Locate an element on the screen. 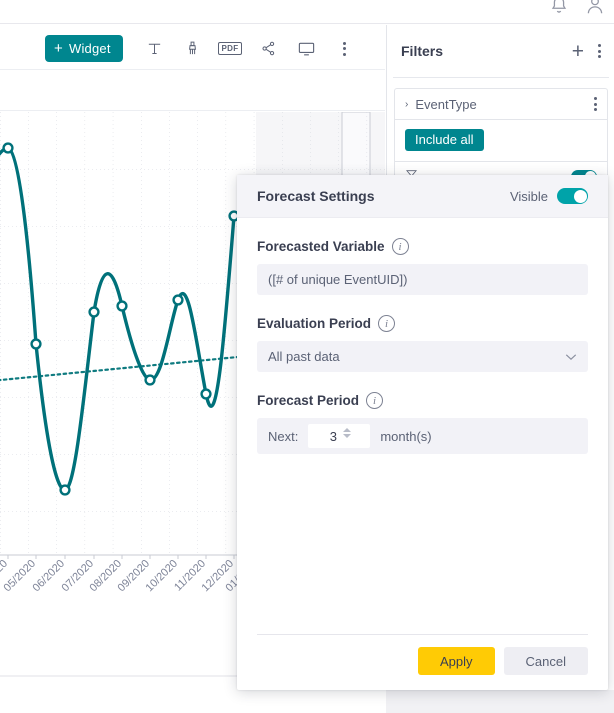  forecast-period-unit: month(s) is located at coordinates (406, 436).